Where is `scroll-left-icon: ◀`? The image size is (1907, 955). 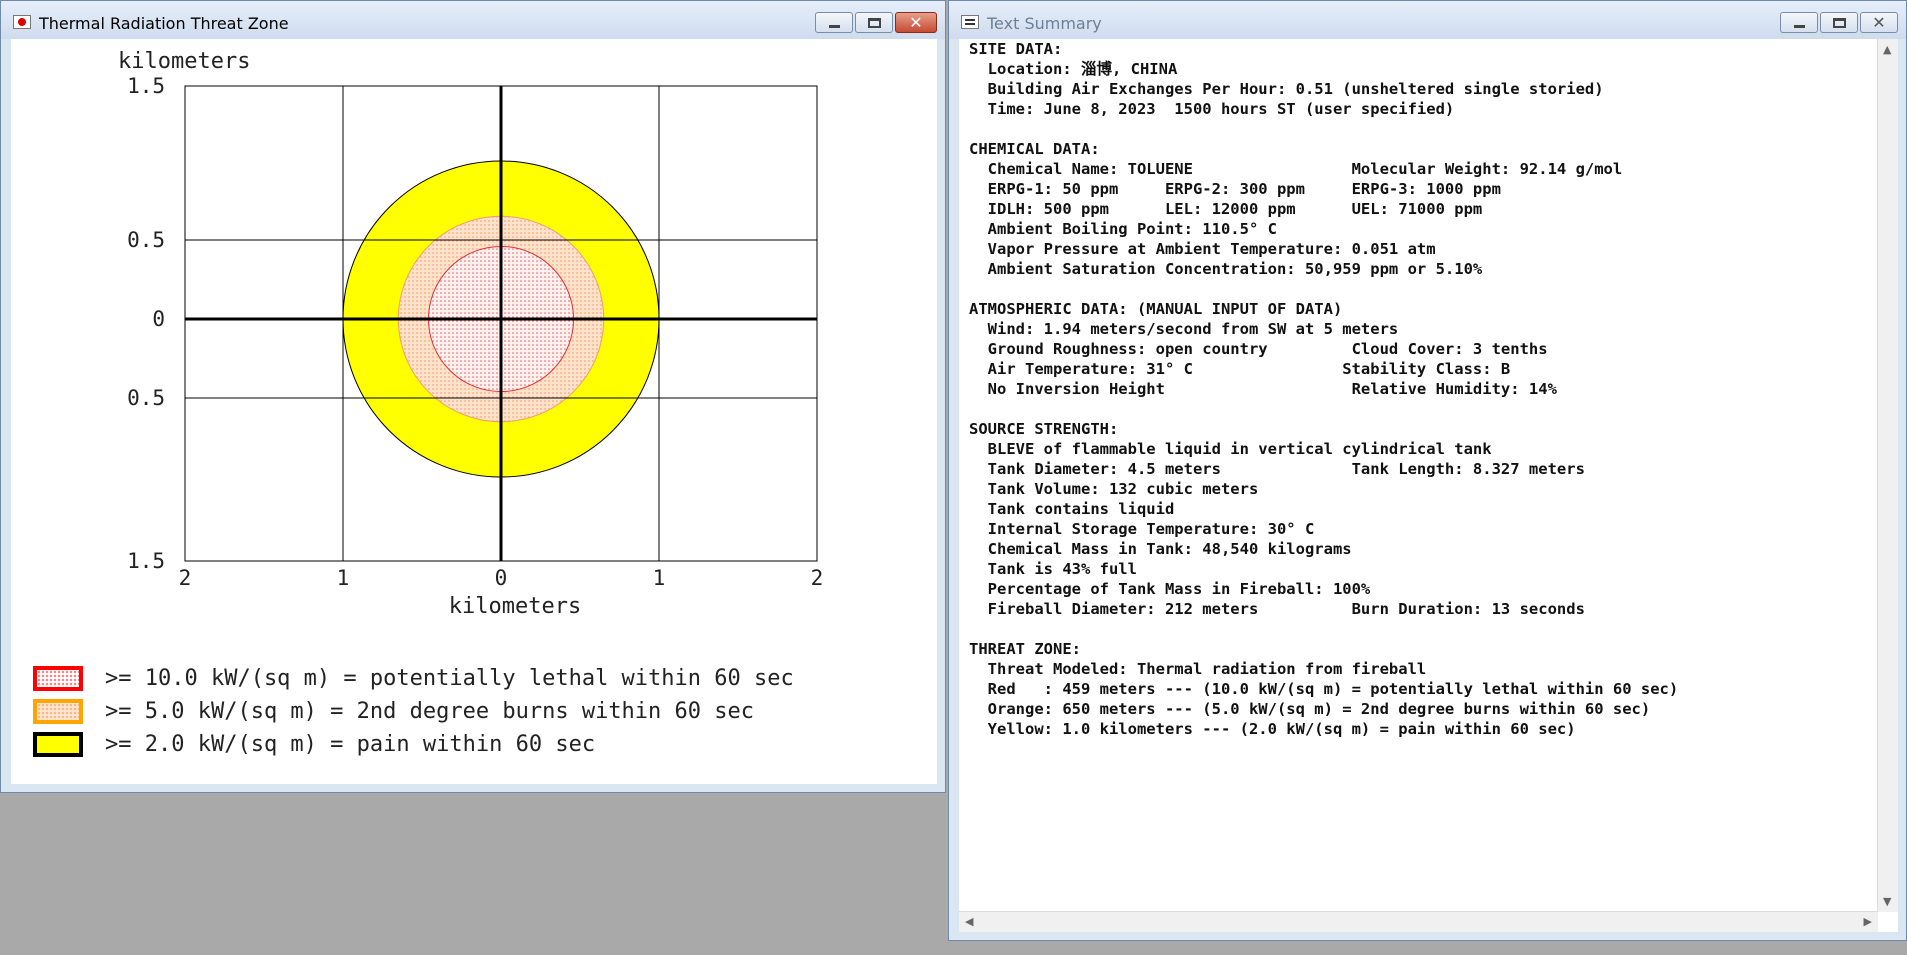 scroll-left-icon: ◀ is located at coordinates (969, 921).